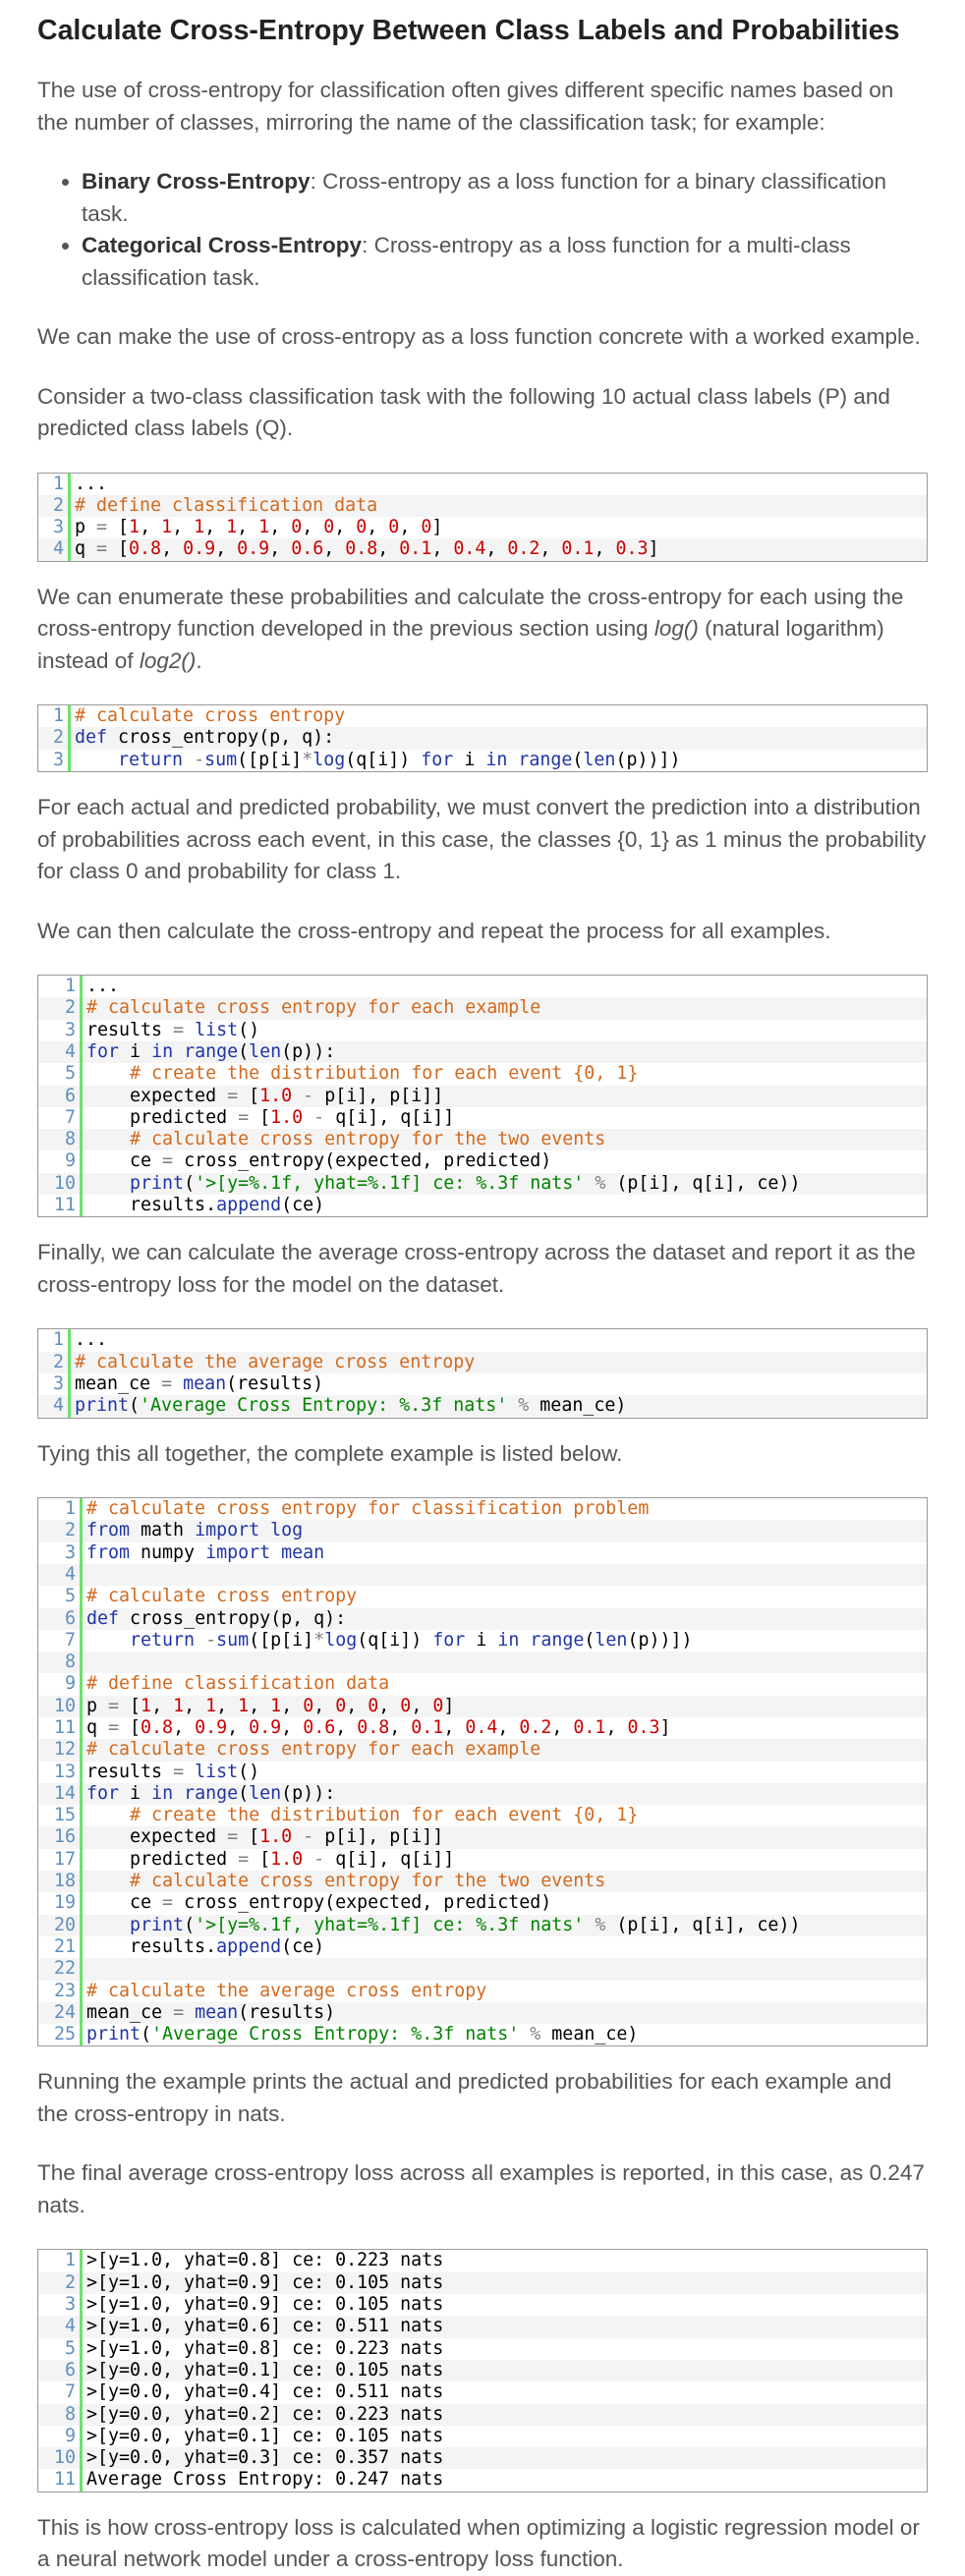 The image size is (965, 2576). Describe the element at coordinates (270, 1705) in the screenshot. I see `code-text: p = [1, 1, 1, 1, 1, 0, 0, 0, 0, 0]` at that location.